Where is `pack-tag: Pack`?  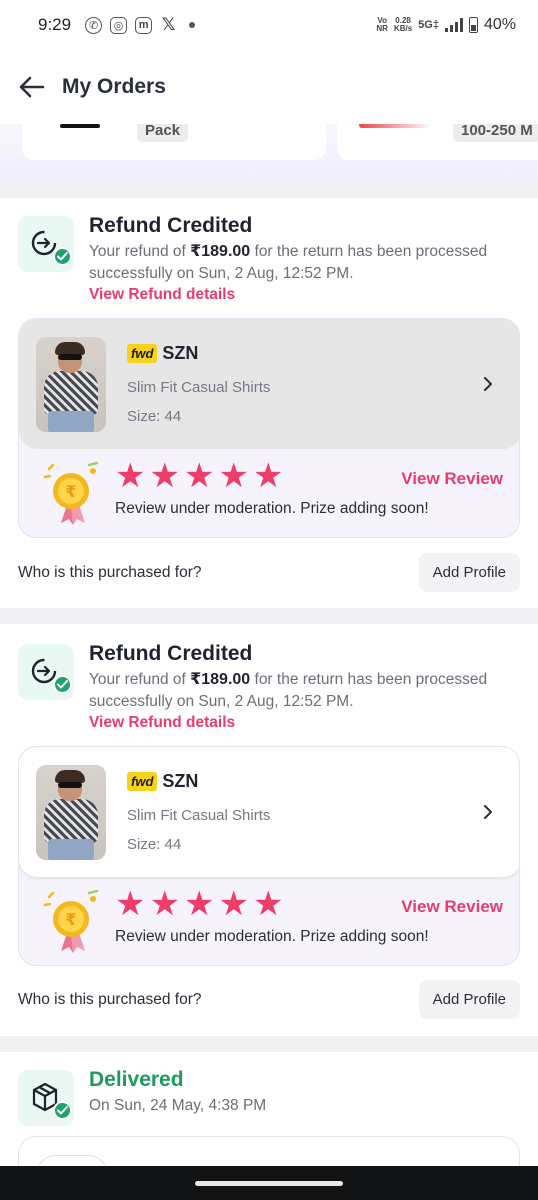 pack-tag: Pack is located at coordinates (163, 133).